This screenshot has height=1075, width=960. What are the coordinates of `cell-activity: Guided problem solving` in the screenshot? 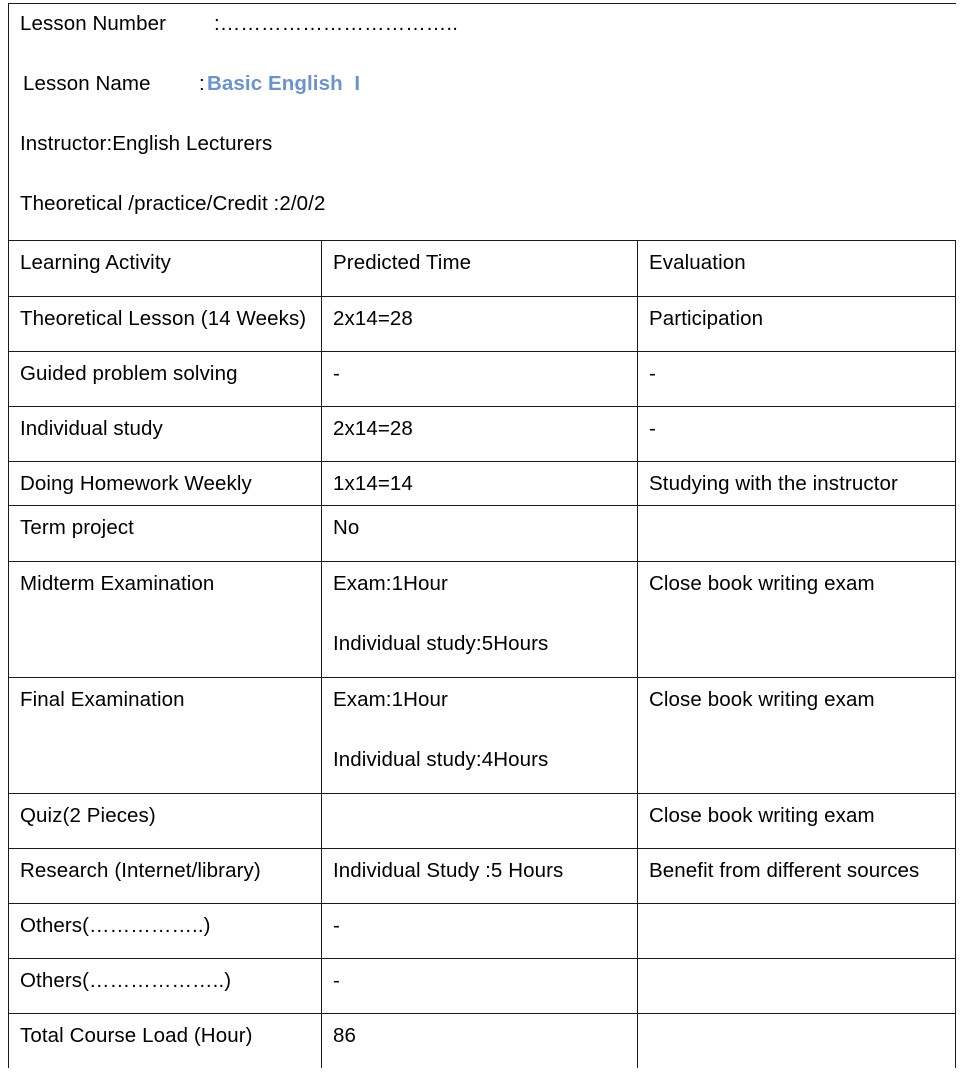 It's located at (165, 379).